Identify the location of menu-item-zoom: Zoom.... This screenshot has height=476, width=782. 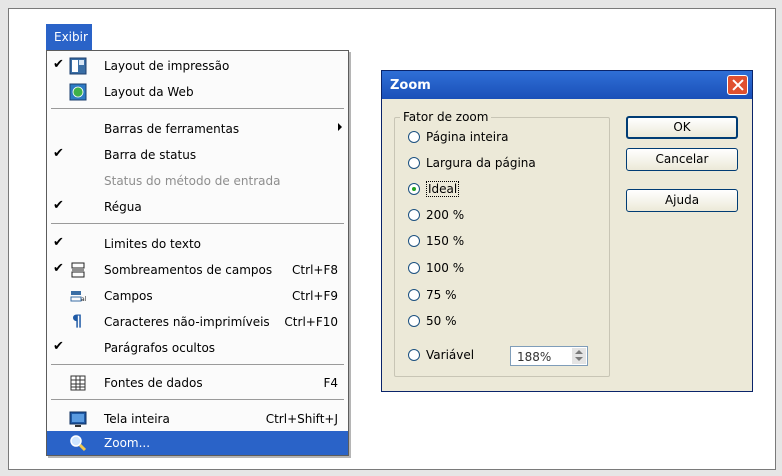
(197, 443).